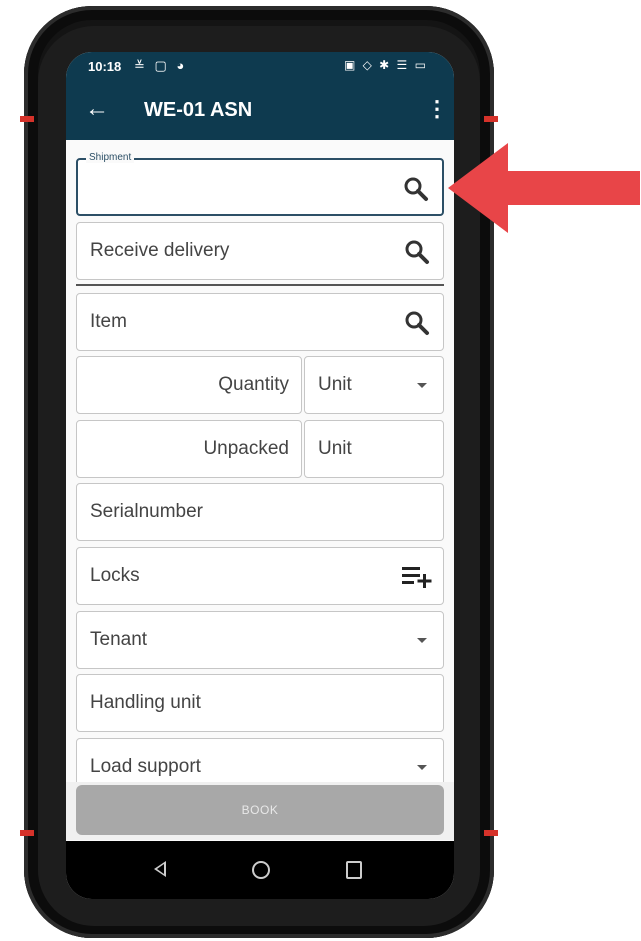  Describe the element at coordinates (189, 449) in the screenshot. I see `unpacked-input: Unpacked` at that location.